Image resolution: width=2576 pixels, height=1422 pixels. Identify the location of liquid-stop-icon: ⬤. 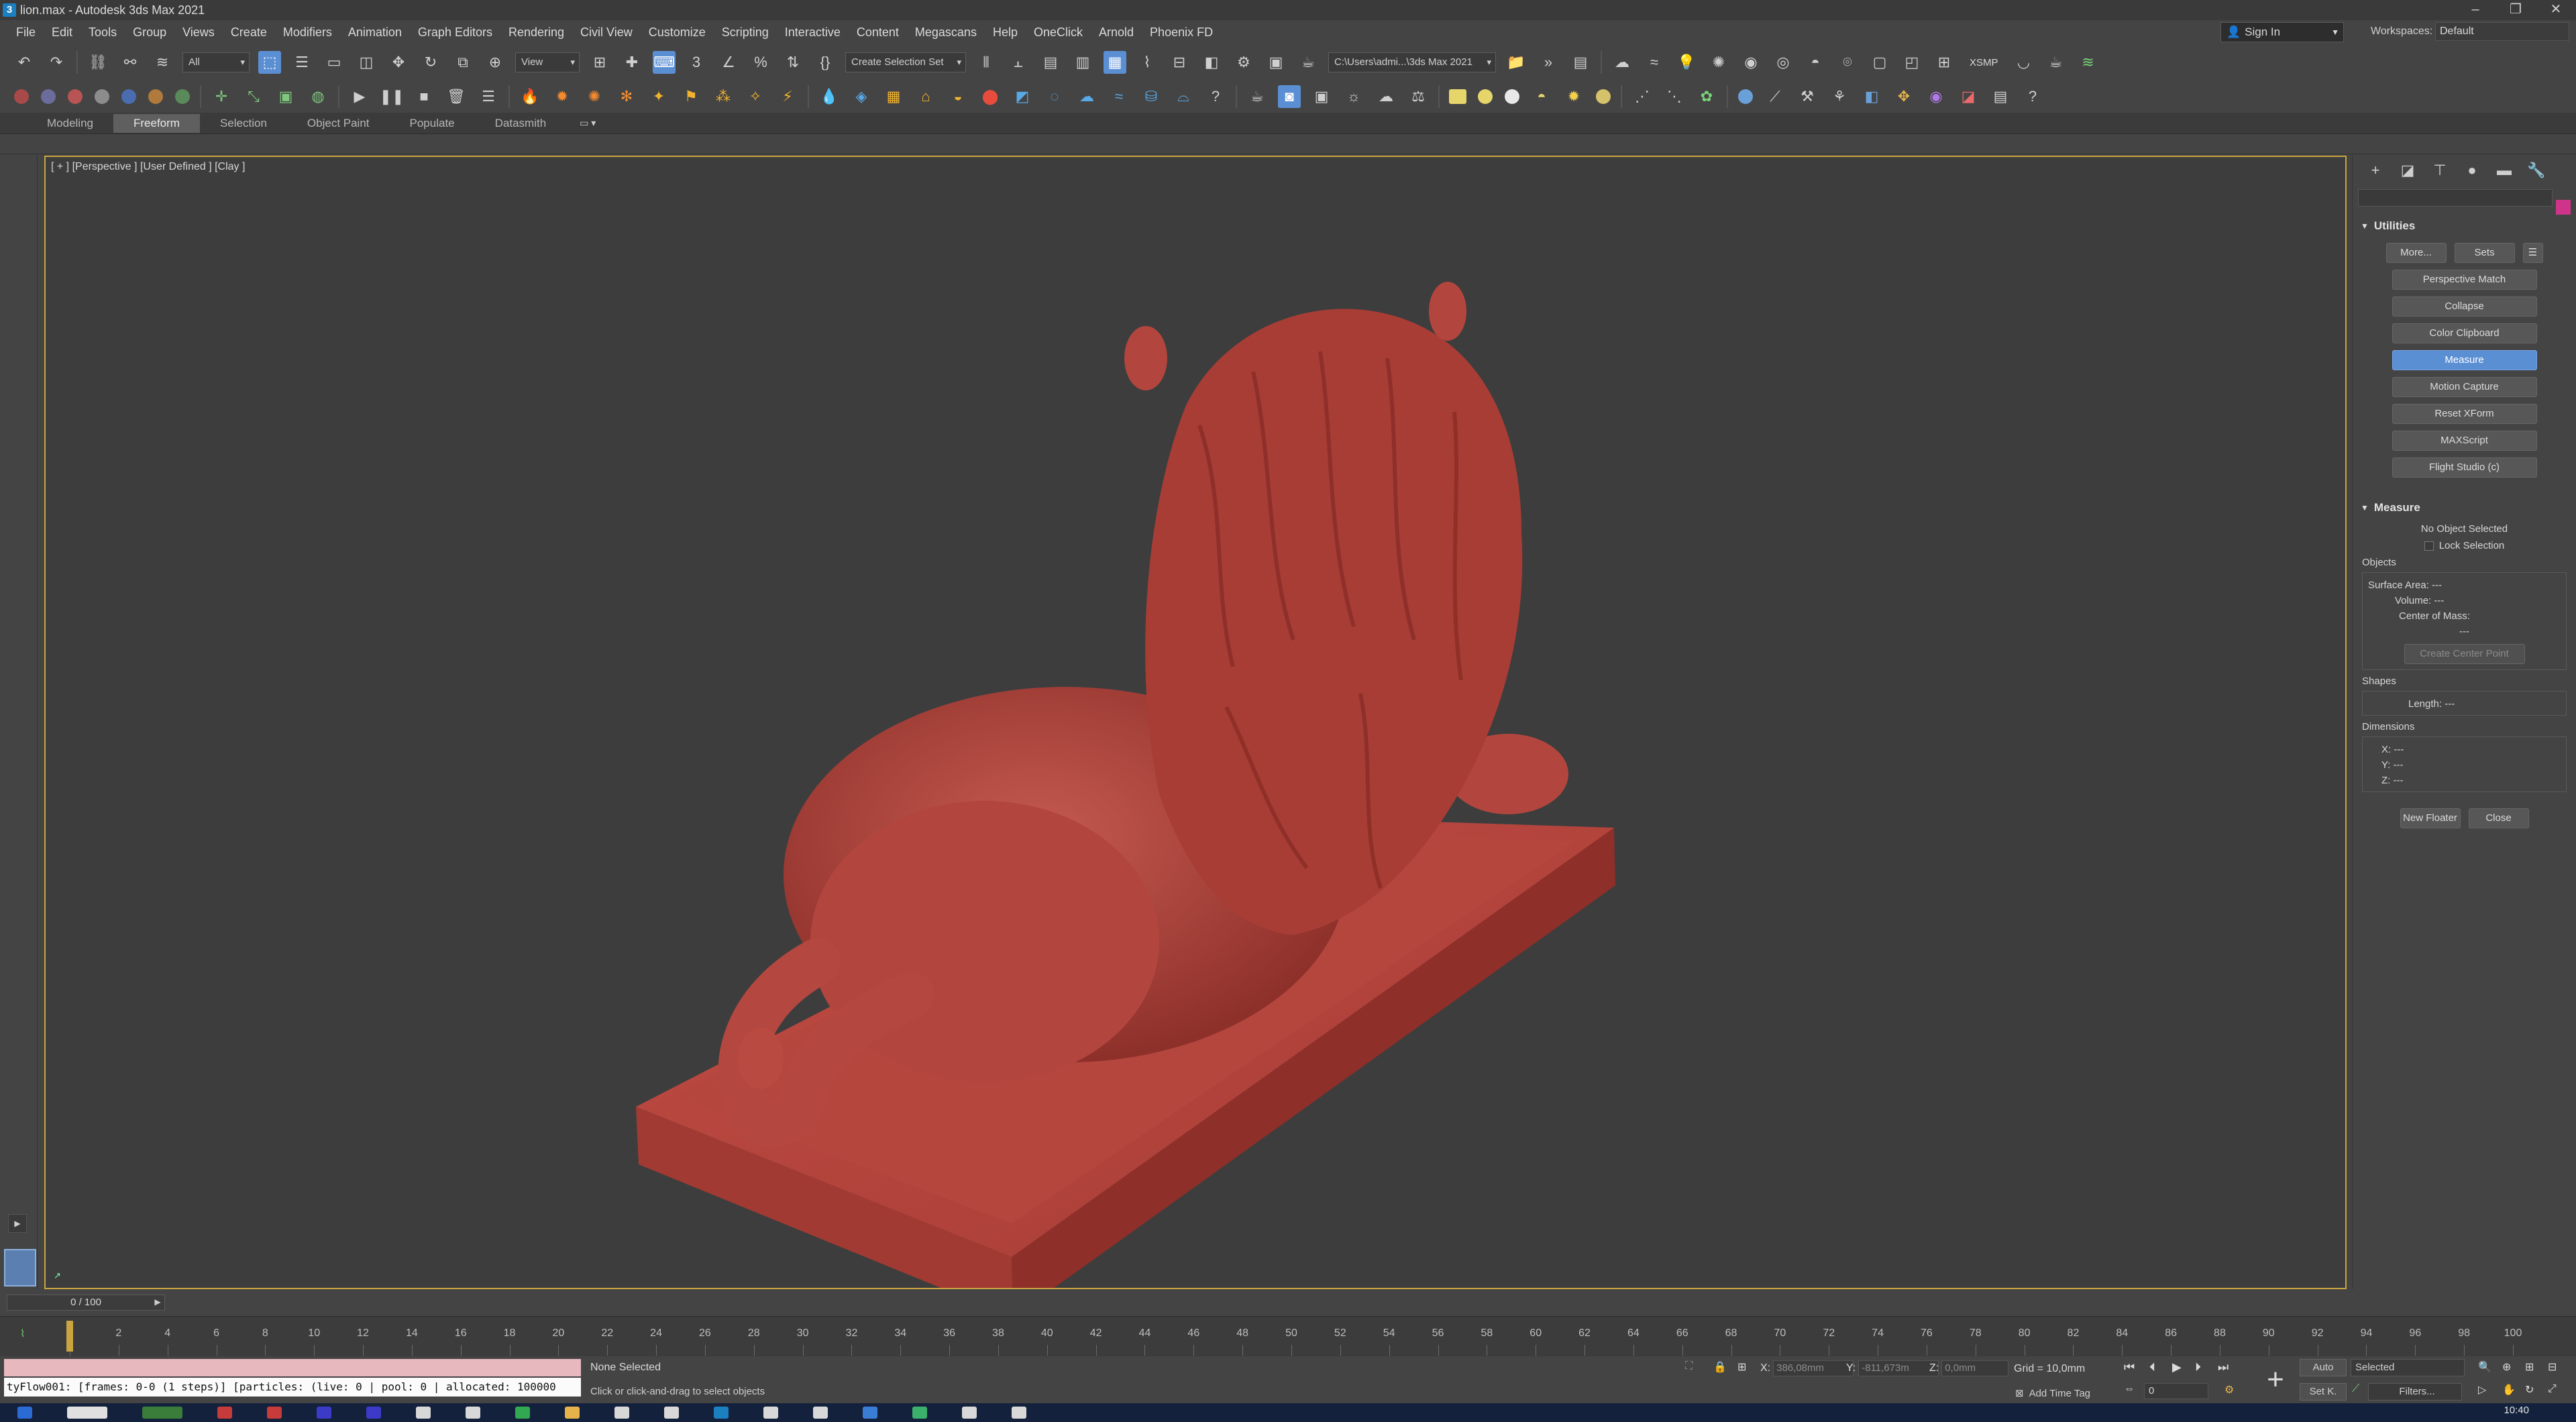
(990, 96).